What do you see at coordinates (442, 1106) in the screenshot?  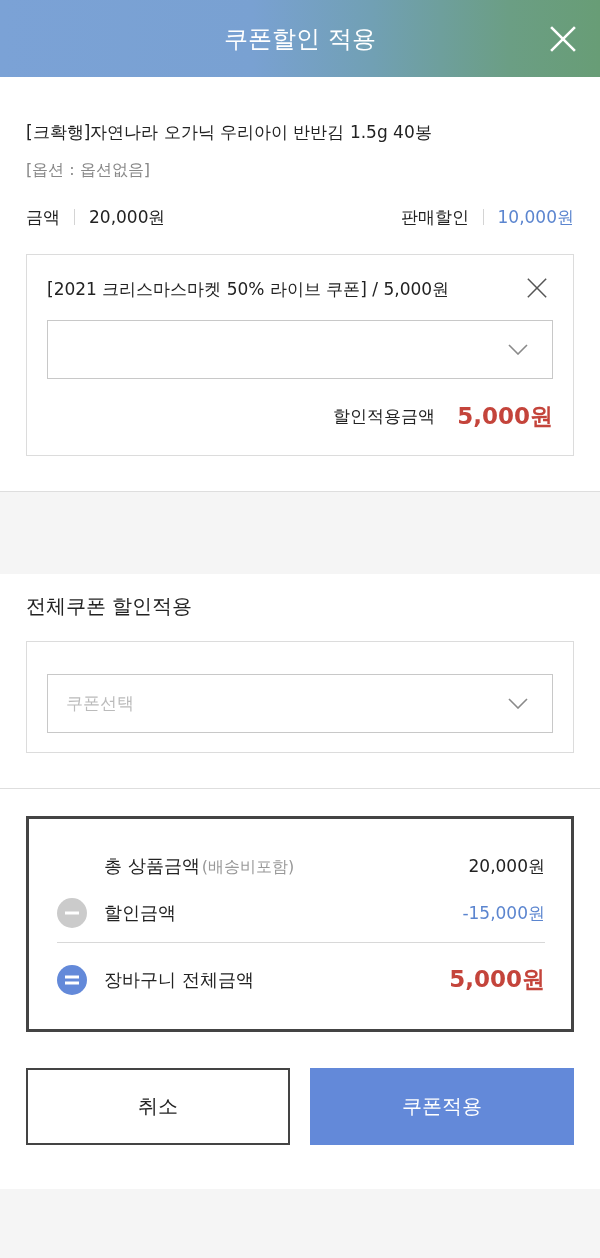 I see `apply-coupon-button: 쿠폰적용` at bounding box center [442, 1106].